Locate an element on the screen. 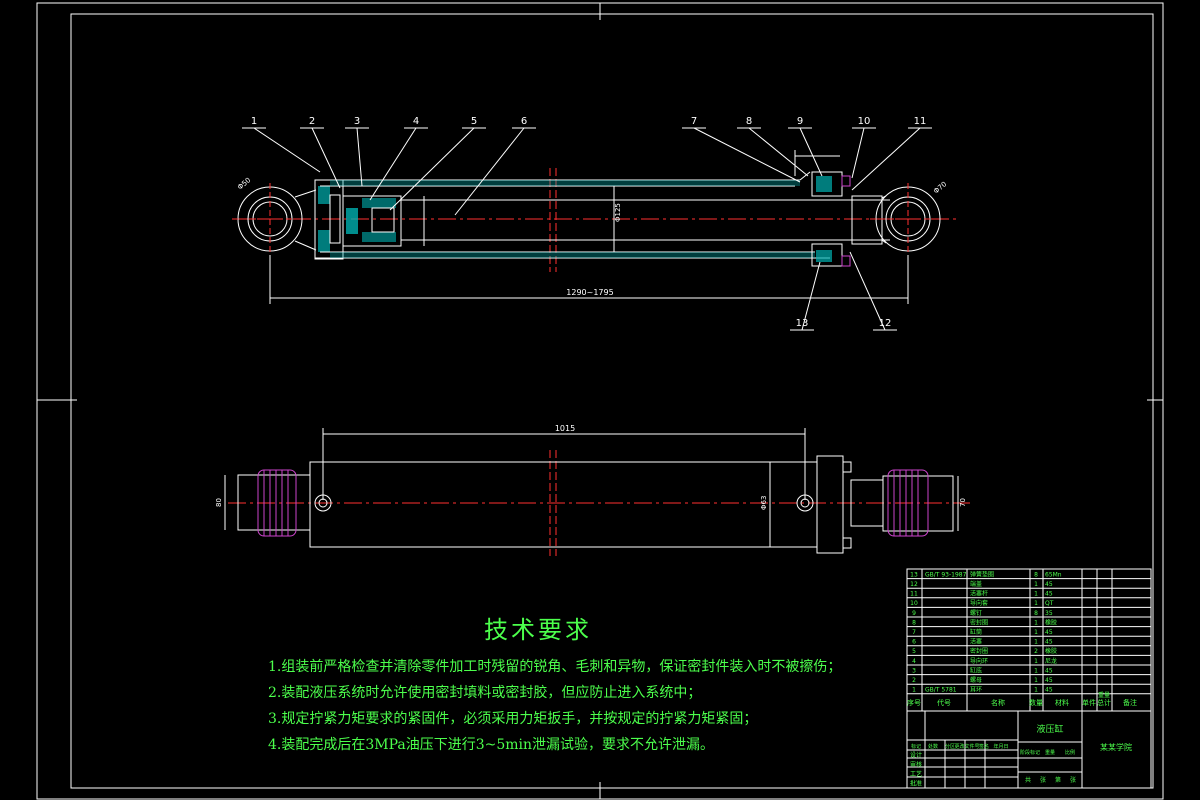  tech-requirement-item: 2.装配液压系统时允许使用密封填料或密封胶，但应防止进入系统中； is located at coordinates (485, 693).